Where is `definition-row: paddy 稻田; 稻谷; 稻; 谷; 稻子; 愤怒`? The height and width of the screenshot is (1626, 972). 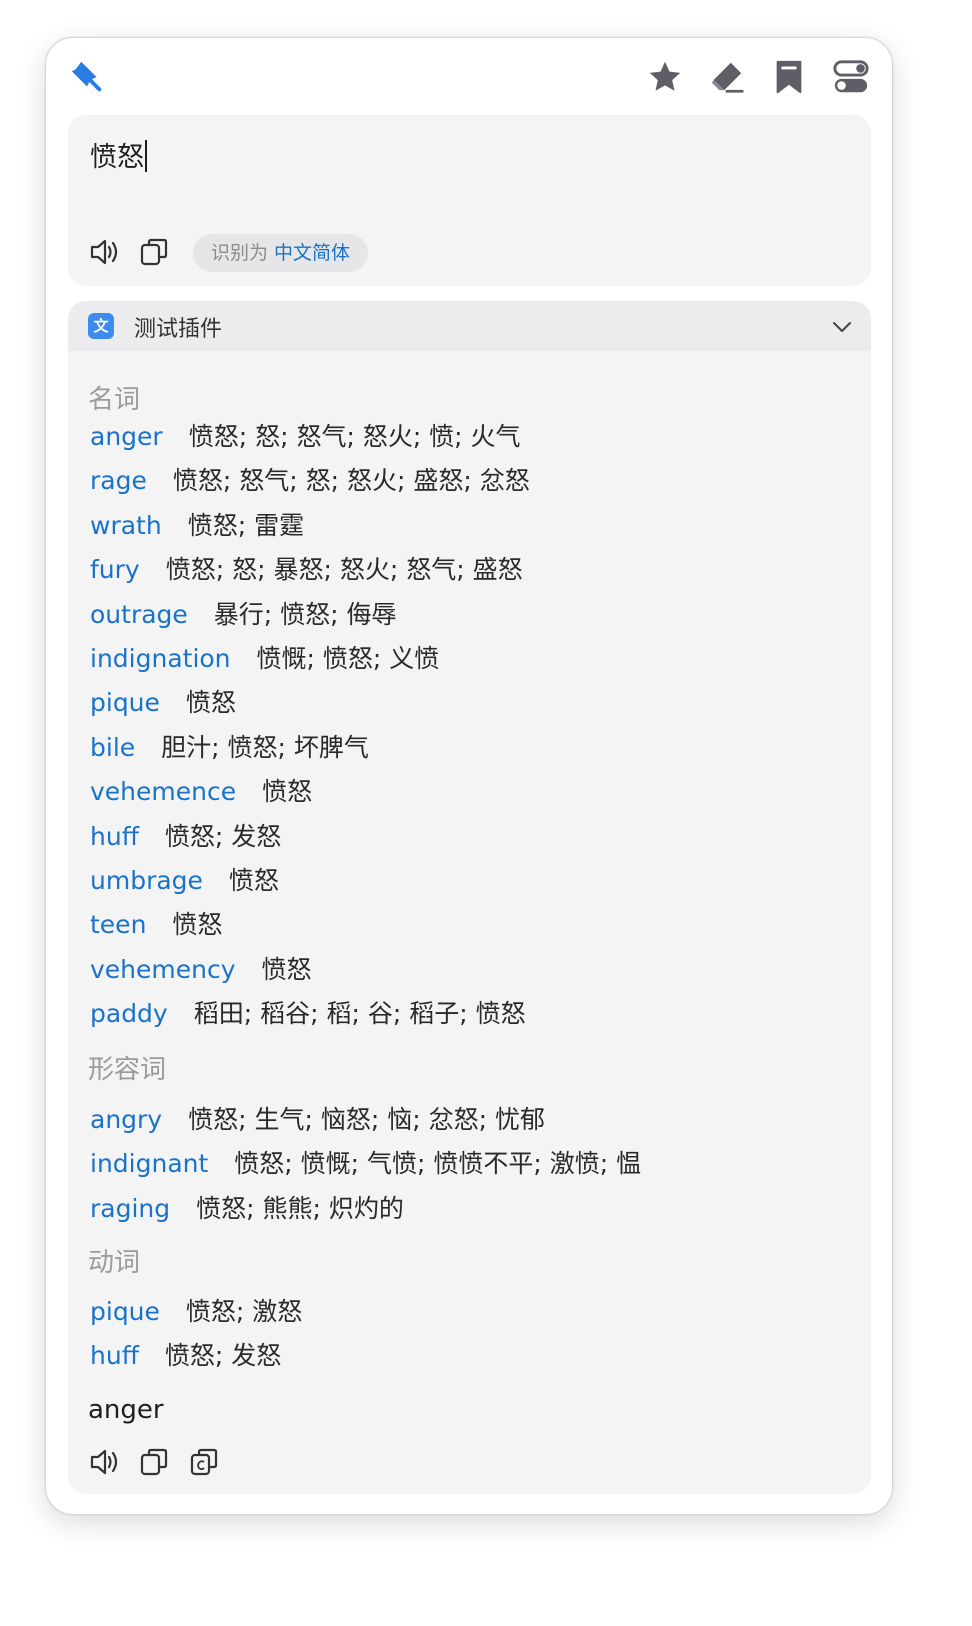
definition-row: paddy 稻田; 稻谷; 稻; 谷; 稻子; 愤怒 is located at coordinates (308, 1014).